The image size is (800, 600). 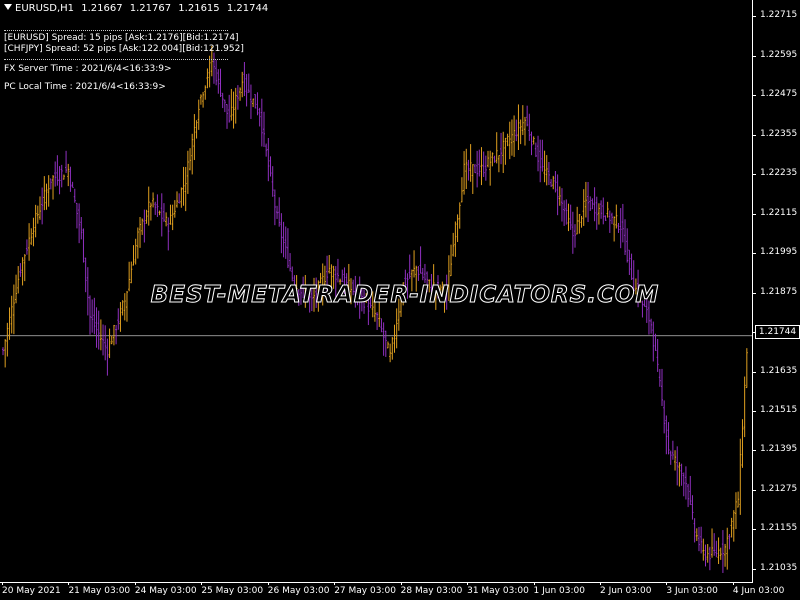 What do you see at coordinates (405, 295) in the screenshot?
I see `watermark-text: BEST-METATRADER-INDICATORS.COM` at bounding box center [405, 295].